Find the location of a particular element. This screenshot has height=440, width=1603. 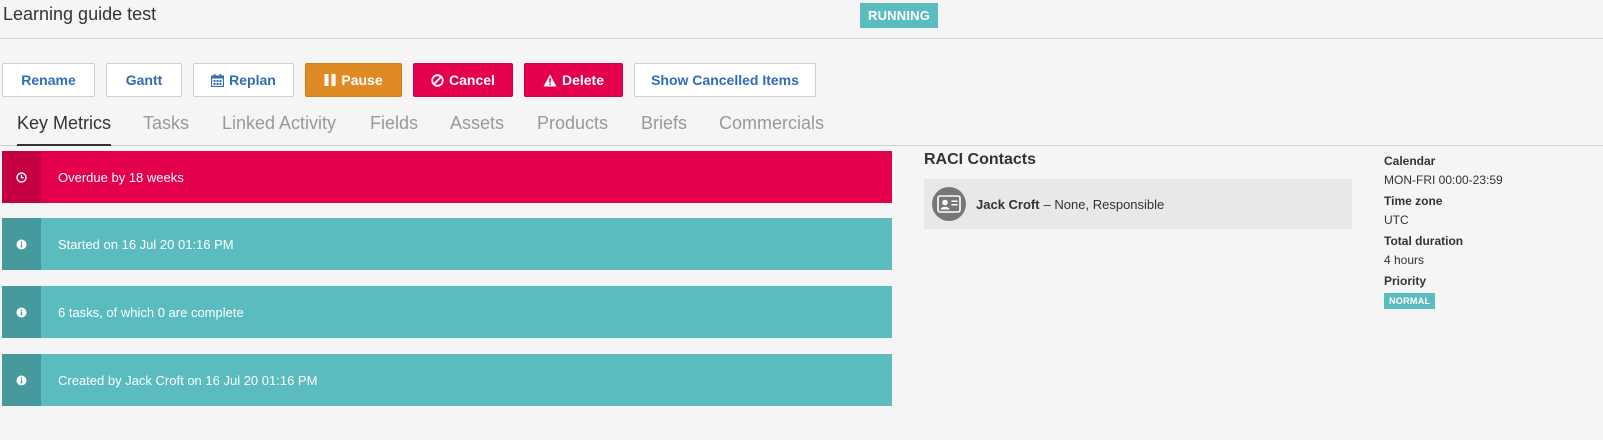

gantt-button: Gantt is located at coordinates (144, 80).